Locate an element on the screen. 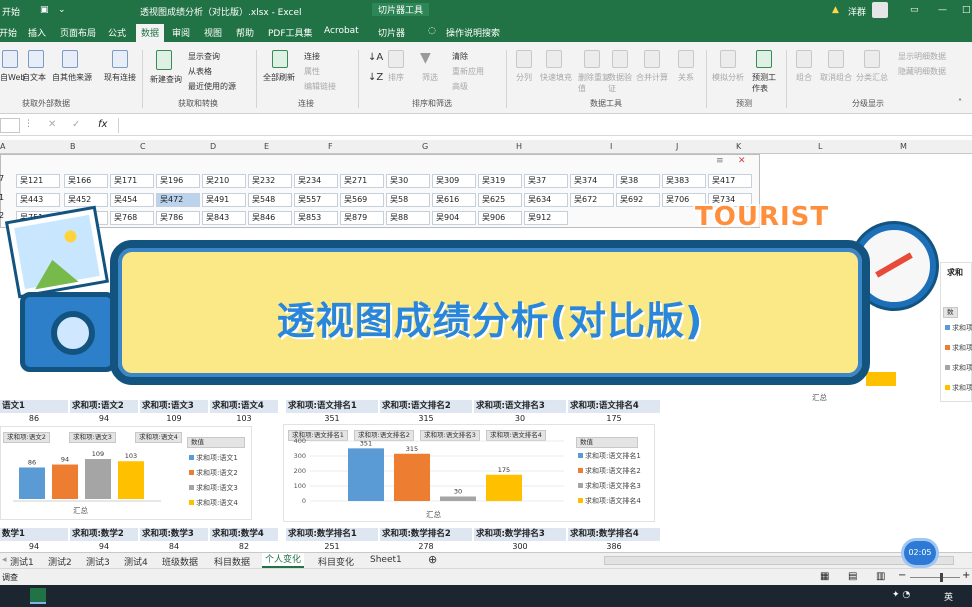 The width and height of the screenshot is (972, 607). slicer-item: 吴692 is located at coordinates (638, 200).